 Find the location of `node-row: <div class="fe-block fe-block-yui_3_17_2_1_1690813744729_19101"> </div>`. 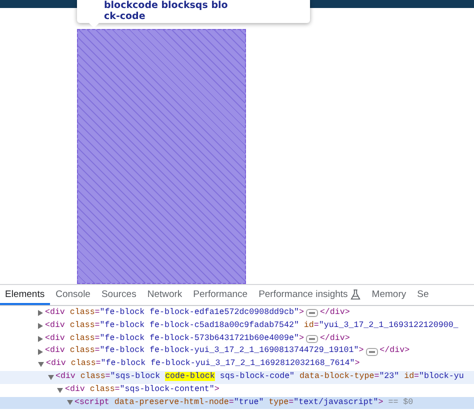

node-row: <div class="fe-block fe-block-yui_3_17_2_1_1690813744729_19101"> </div> is located at coordinates (237, 351).